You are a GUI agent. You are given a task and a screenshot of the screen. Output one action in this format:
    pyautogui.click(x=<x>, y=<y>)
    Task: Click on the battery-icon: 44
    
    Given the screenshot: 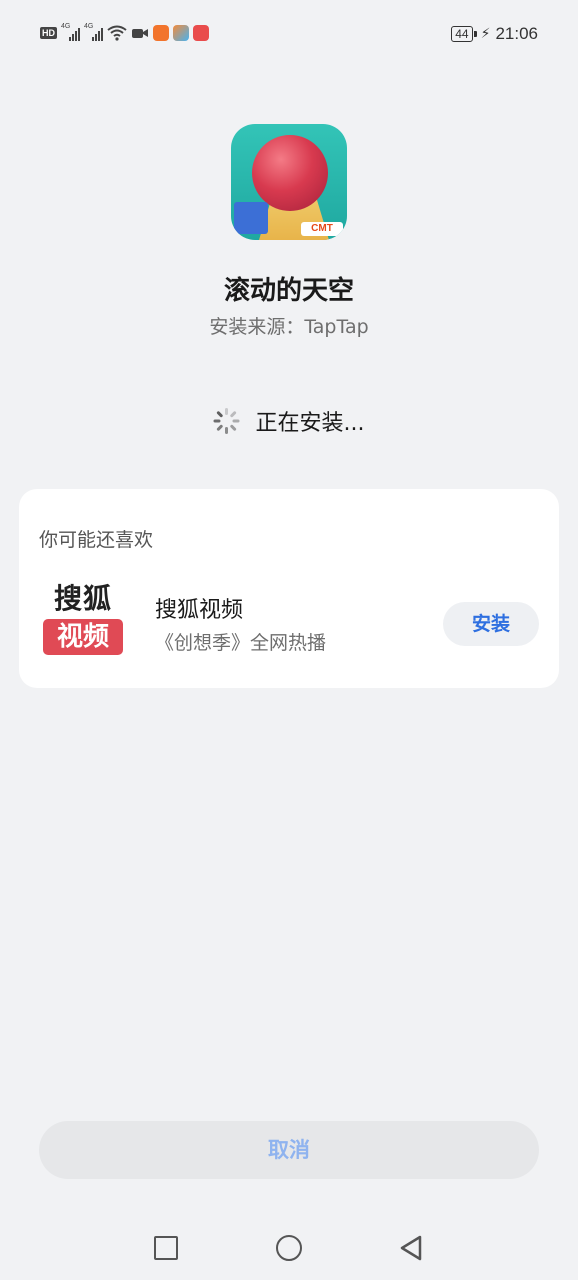 What is the action you would take?
    pyautogui.click(x=464, y=34)
    